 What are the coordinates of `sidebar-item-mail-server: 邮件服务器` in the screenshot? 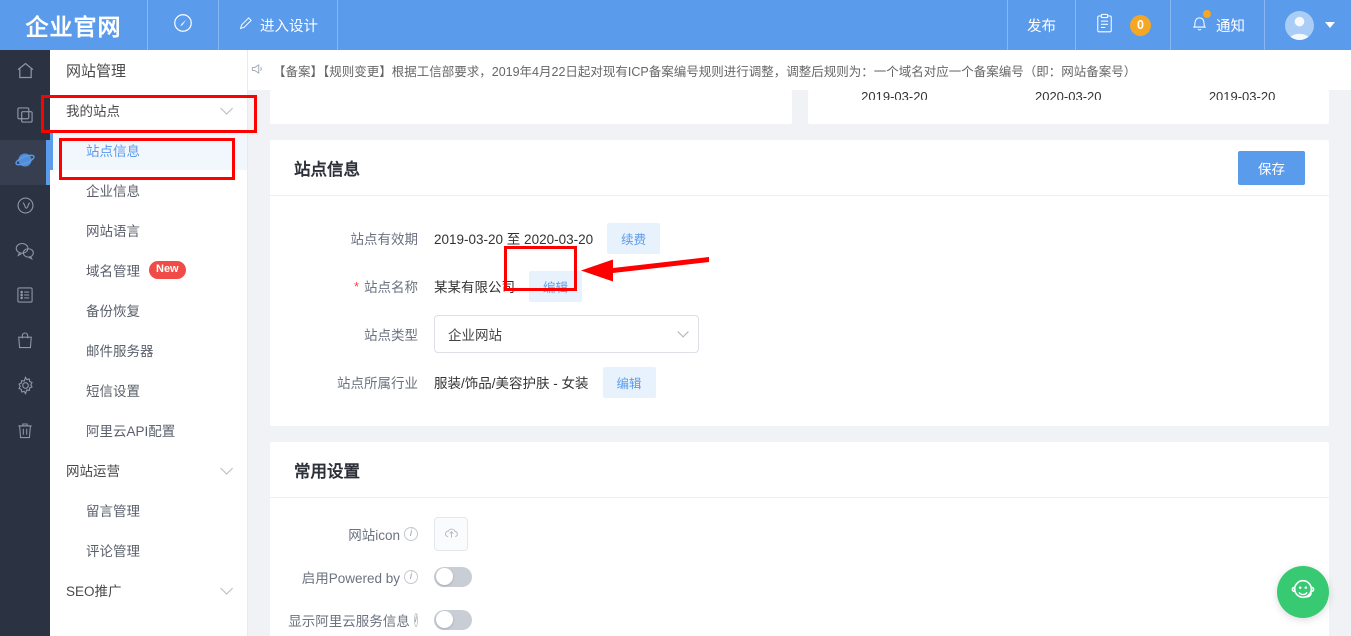 It's located at (148, 350).